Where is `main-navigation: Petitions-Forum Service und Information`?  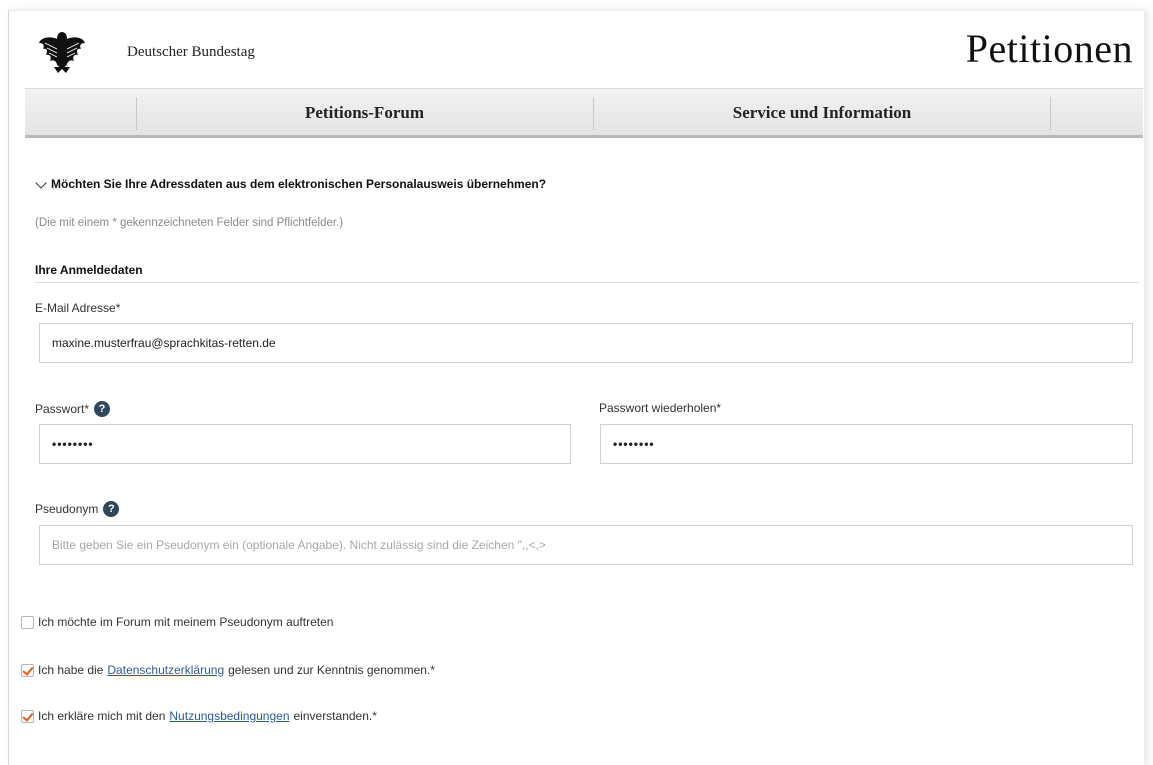
main-navigation: Petitions-Forum Service und Information is located at coordinates (584, 113).